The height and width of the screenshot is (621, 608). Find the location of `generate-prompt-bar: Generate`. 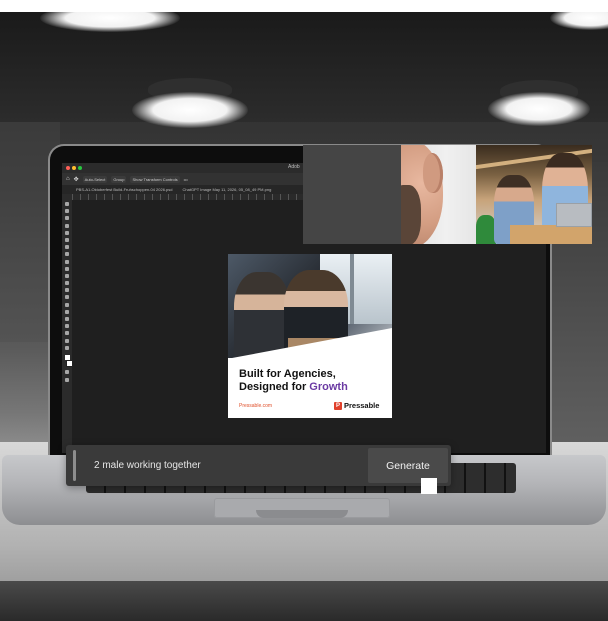

generate-prompt-bar: Generate is located at coordinates (258, 465).